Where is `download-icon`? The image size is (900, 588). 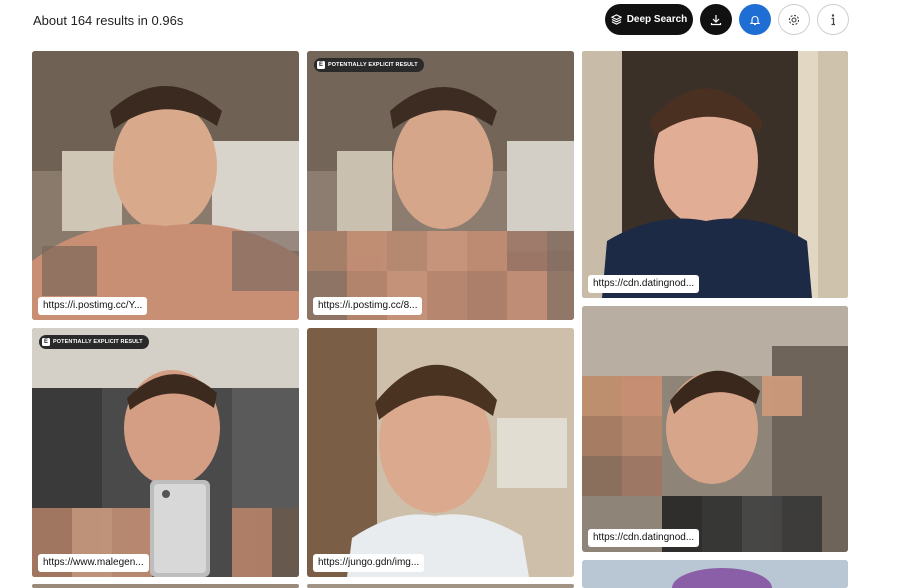
download-icon is located at coordinates (716, 20).